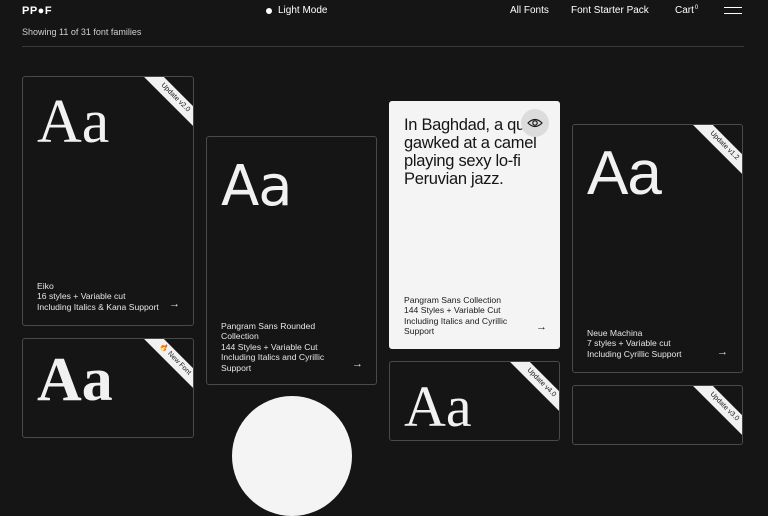 This screenshot has width=768, height=516. What do you see at coordinates (45, 286) in the screenshot?
I see `font-name: Eiko` at bounding box center [45, 286].